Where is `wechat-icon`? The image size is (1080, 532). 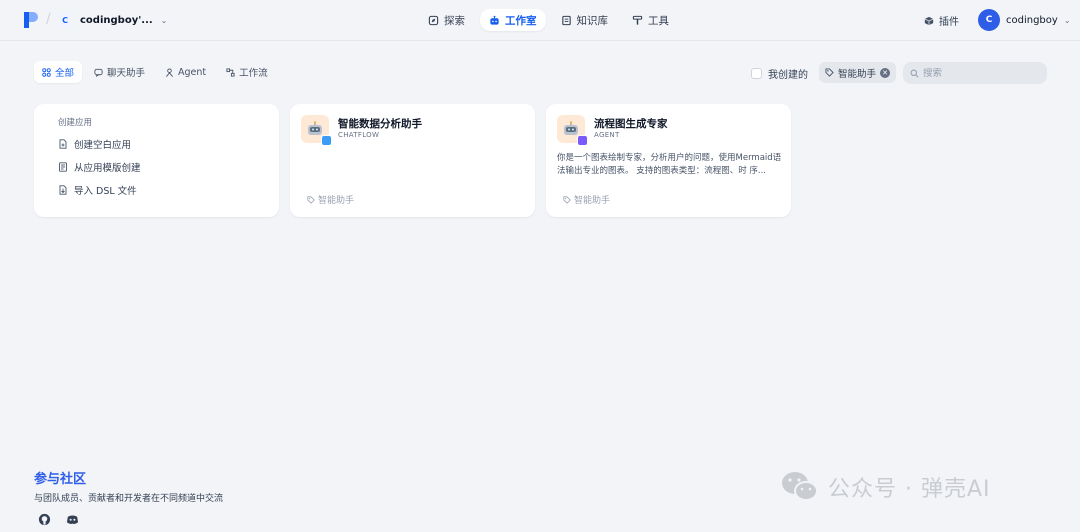 wechat-icon is located at coordinates (800, 486).